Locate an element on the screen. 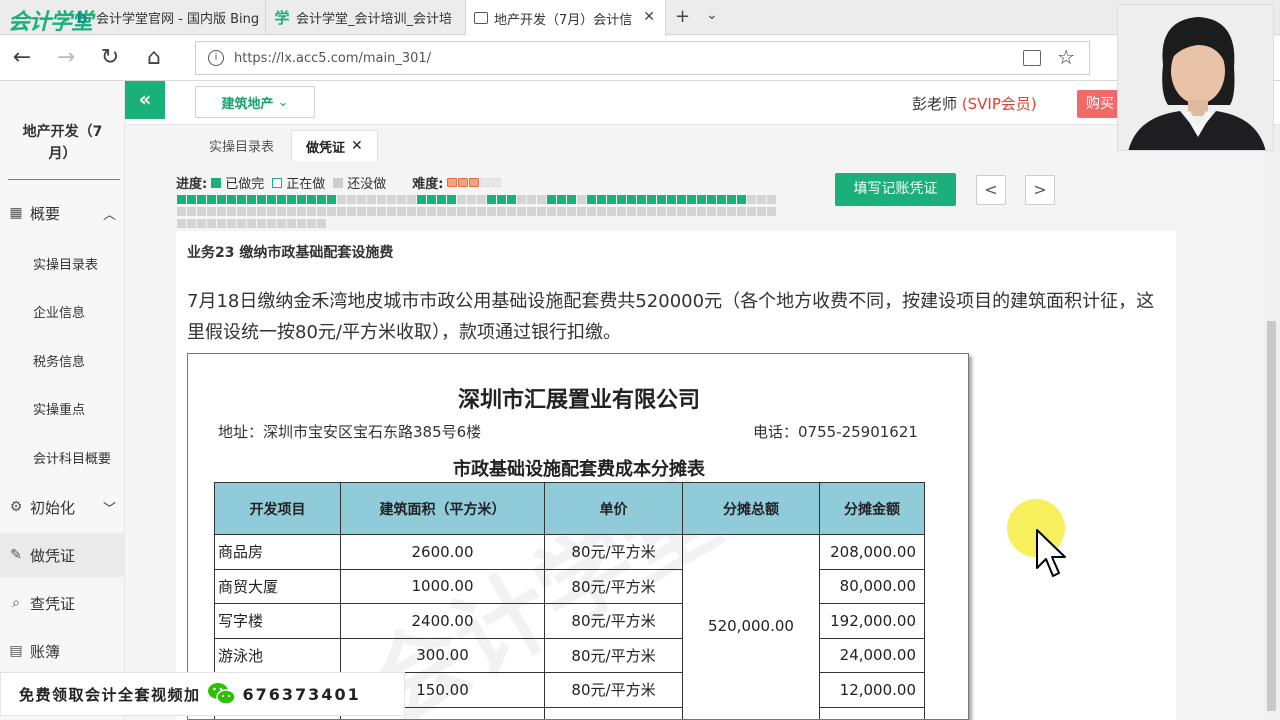 The height and width of the screenshot is (720, 1280). prev-button: < is located at coordinates (991, 190).